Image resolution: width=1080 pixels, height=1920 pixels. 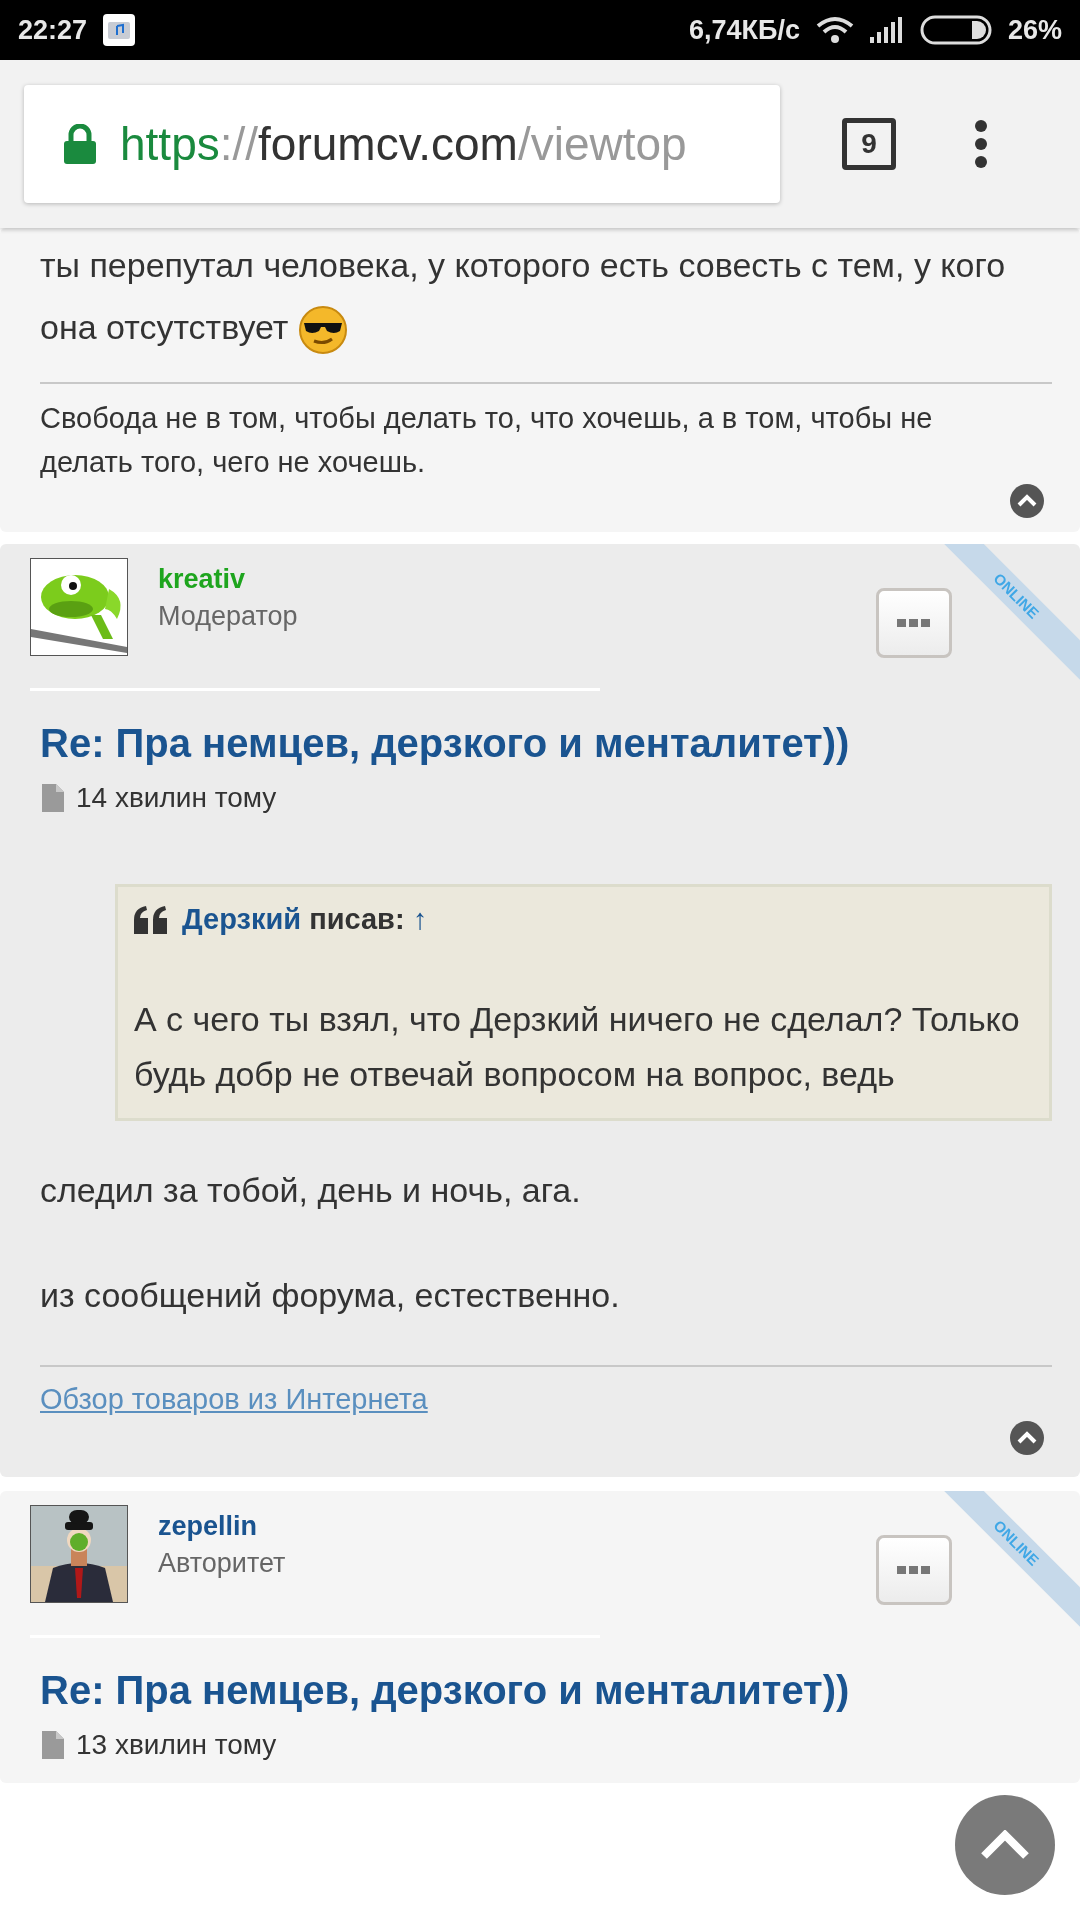 I want to click on battery-percent: 26%, so click(x=1034, y=30).